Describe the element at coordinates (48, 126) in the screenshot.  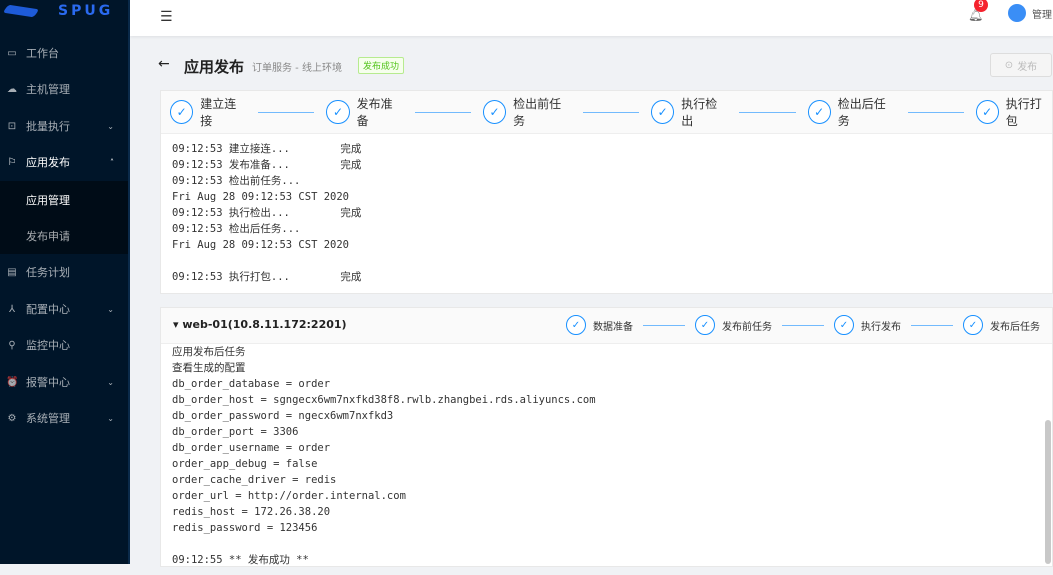
I see `sidebar-item-label: 批量执行` at that location.